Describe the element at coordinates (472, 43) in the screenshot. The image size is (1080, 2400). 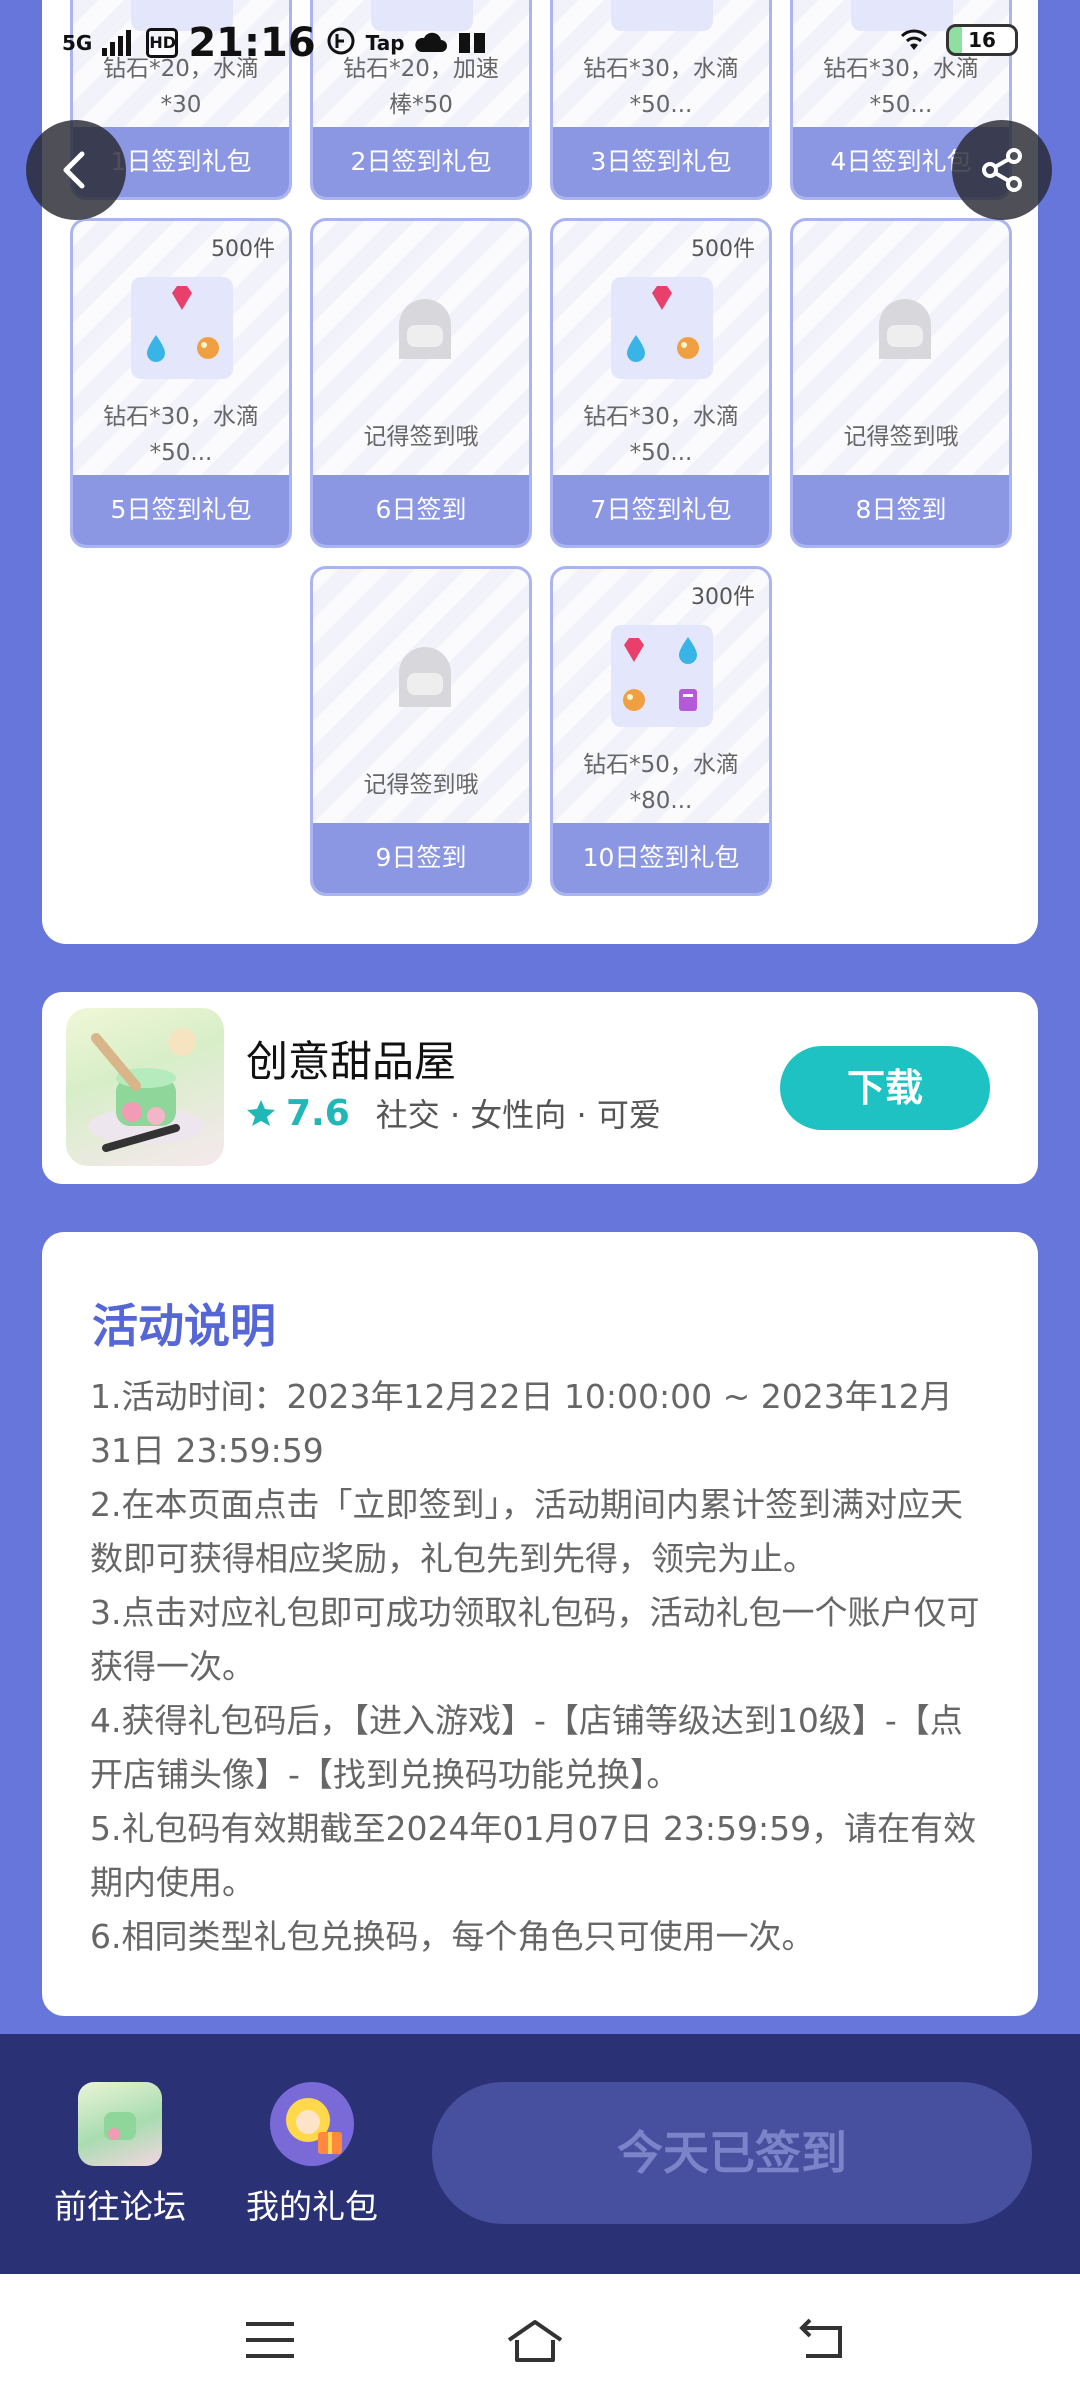
I see `book-icon` at that location.